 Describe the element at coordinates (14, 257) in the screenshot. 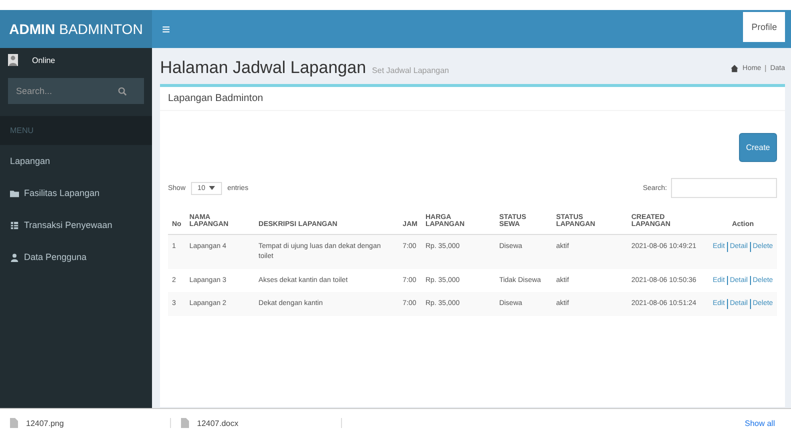

I see `user-icon` at that location.